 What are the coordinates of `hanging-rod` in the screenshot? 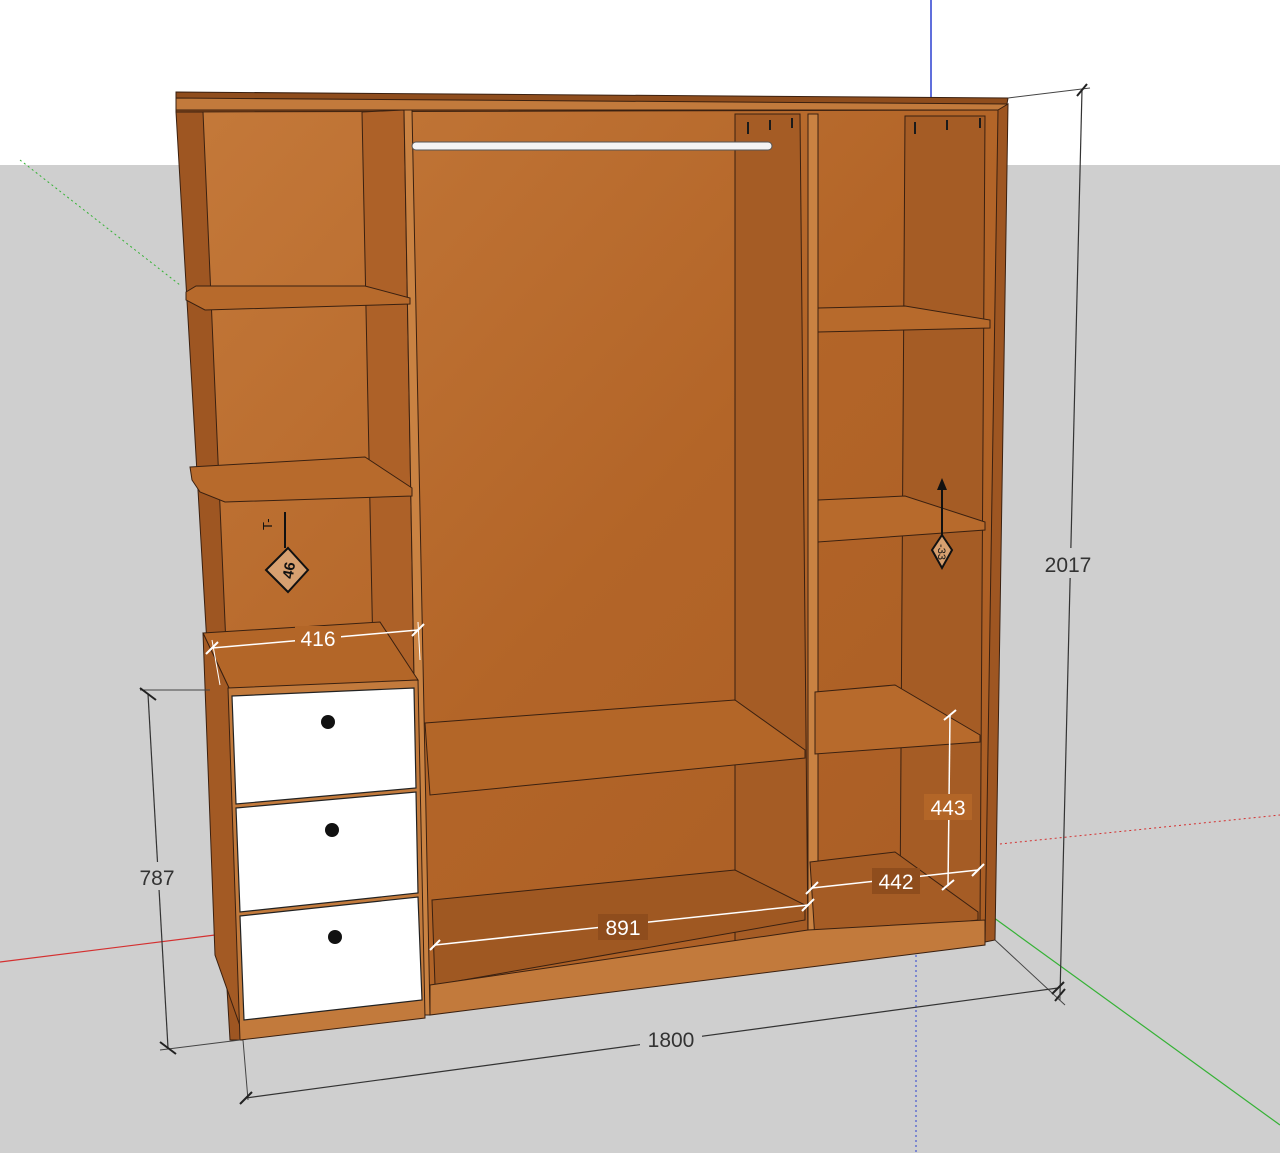 It's located at (592, 146).